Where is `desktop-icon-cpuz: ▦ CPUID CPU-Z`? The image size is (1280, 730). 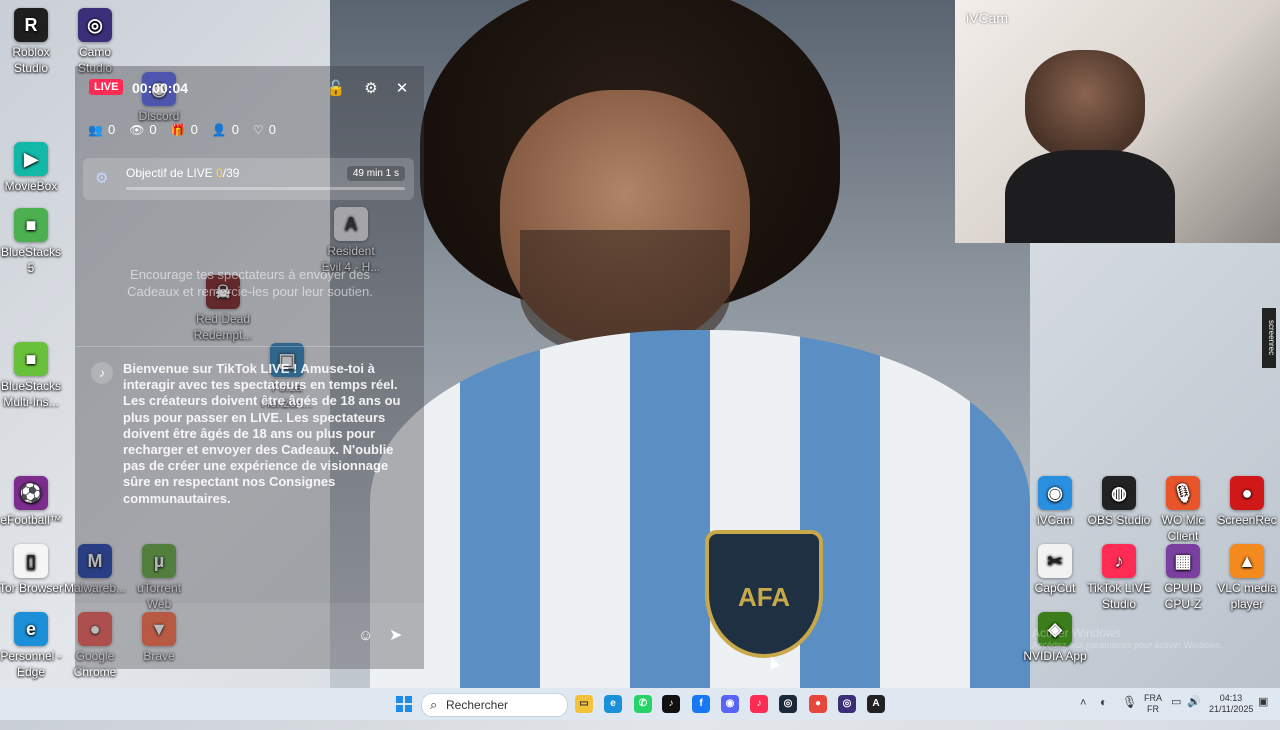 desktop-icon-cpuz: ▦ CPUID CPU-Z is located at coordinates (1183, 578).